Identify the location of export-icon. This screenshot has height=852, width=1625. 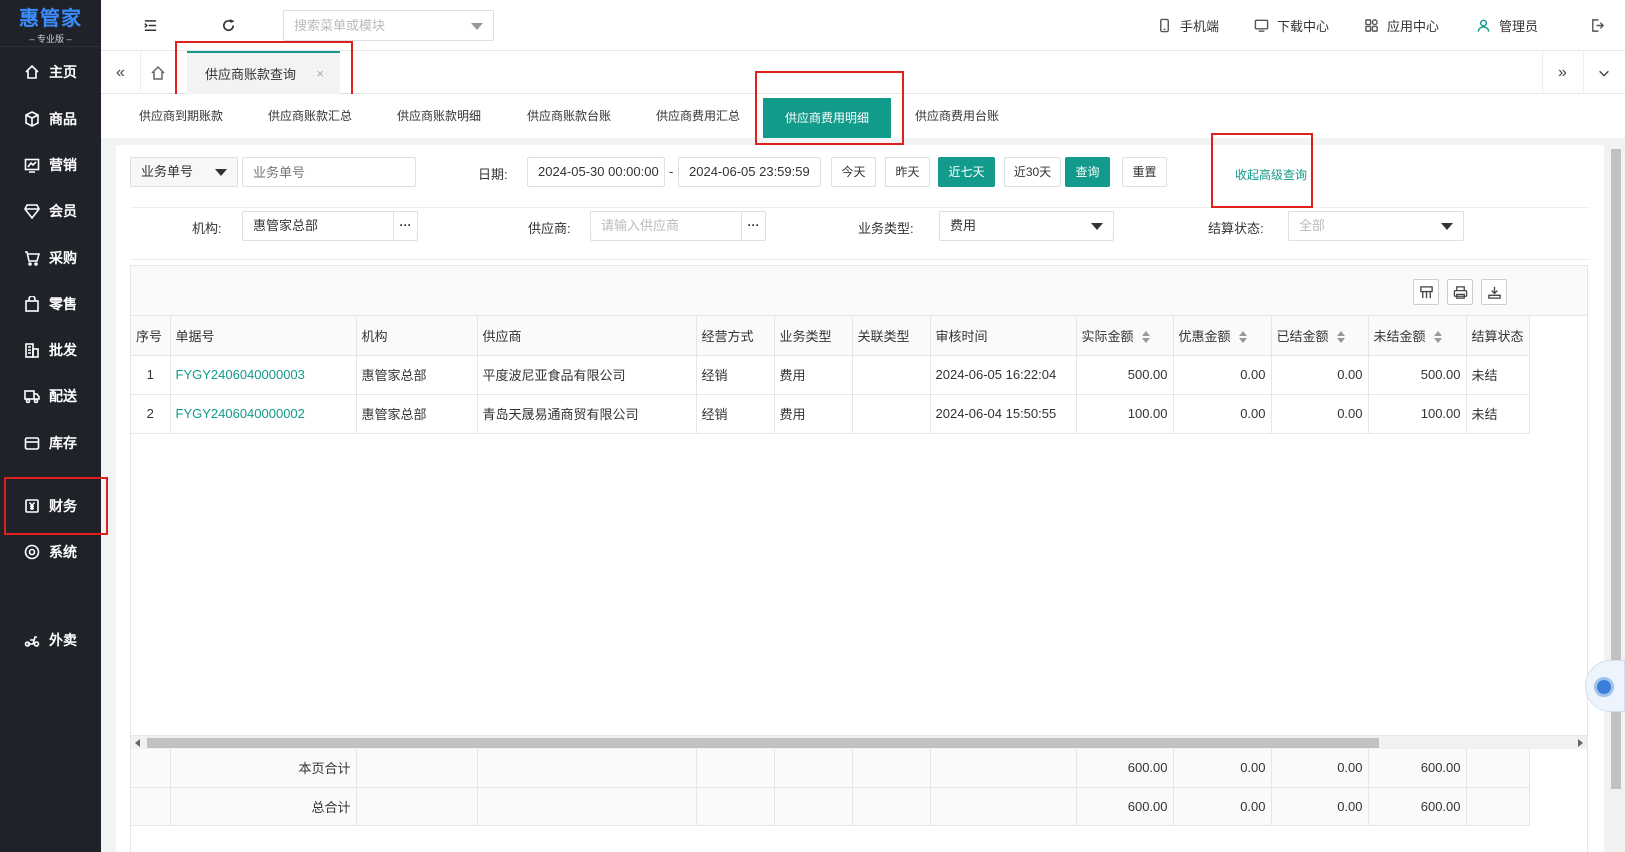
(1494, 292).